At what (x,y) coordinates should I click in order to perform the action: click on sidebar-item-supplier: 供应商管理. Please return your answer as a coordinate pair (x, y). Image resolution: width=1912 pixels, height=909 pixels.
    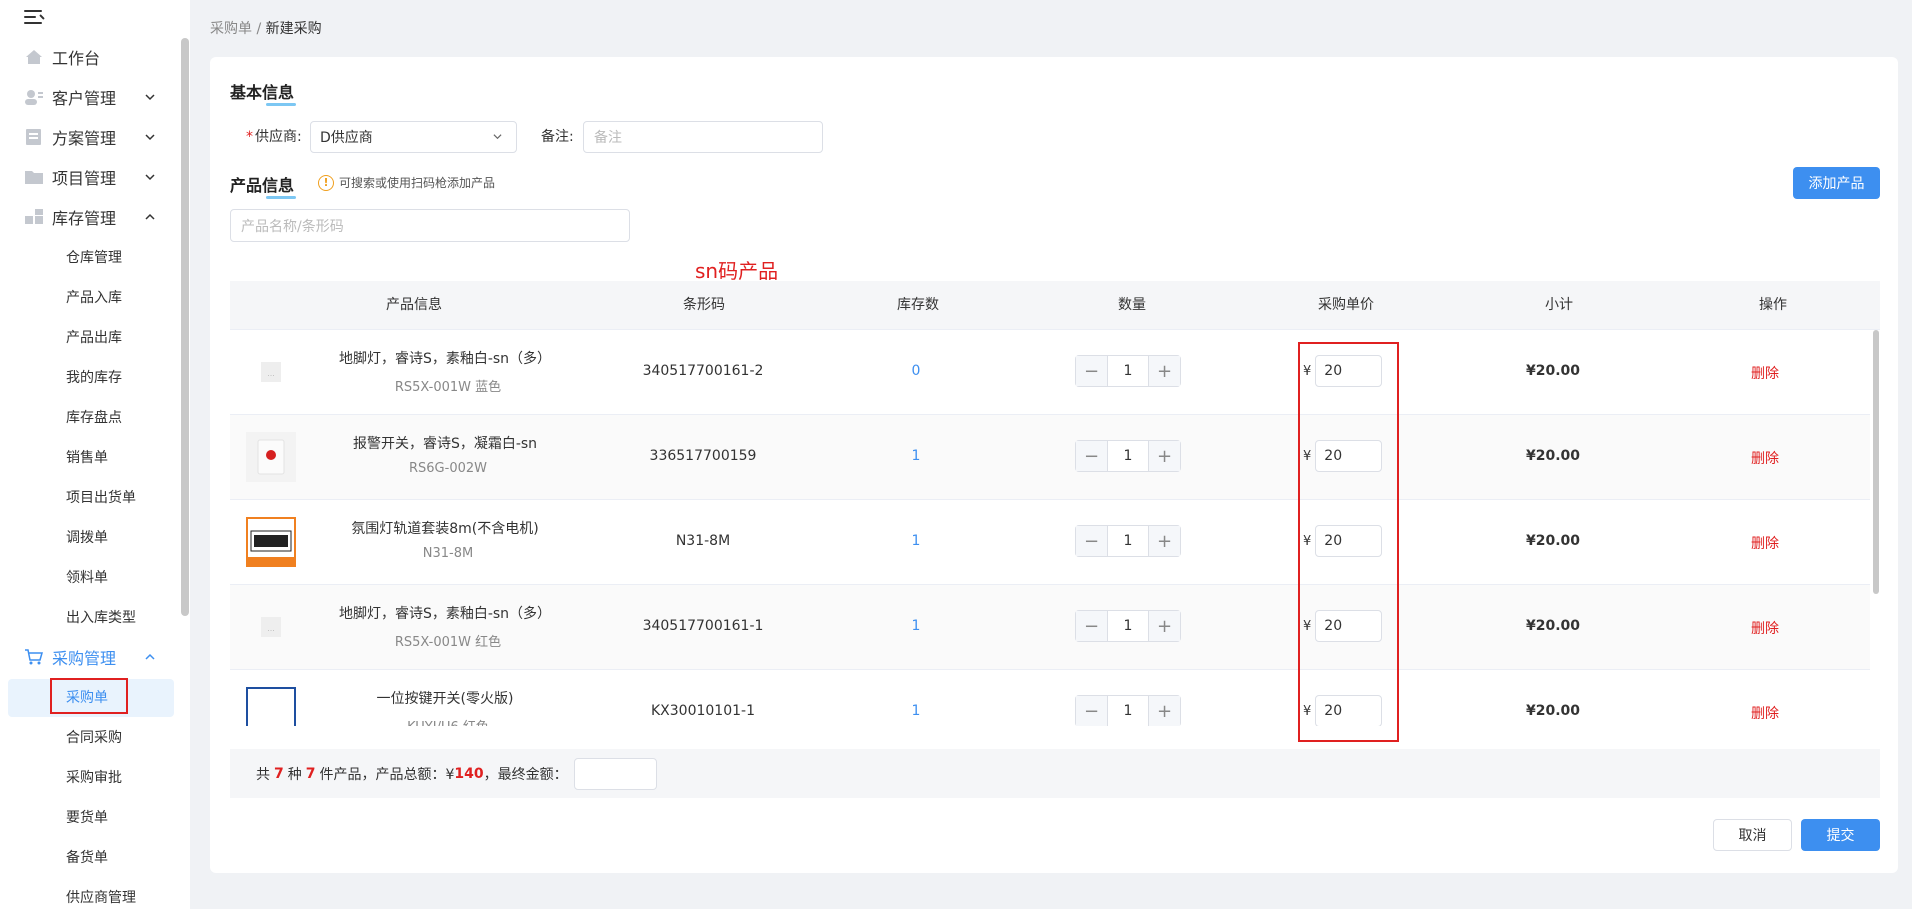
    Looking at the image, I should click on (89, 894).